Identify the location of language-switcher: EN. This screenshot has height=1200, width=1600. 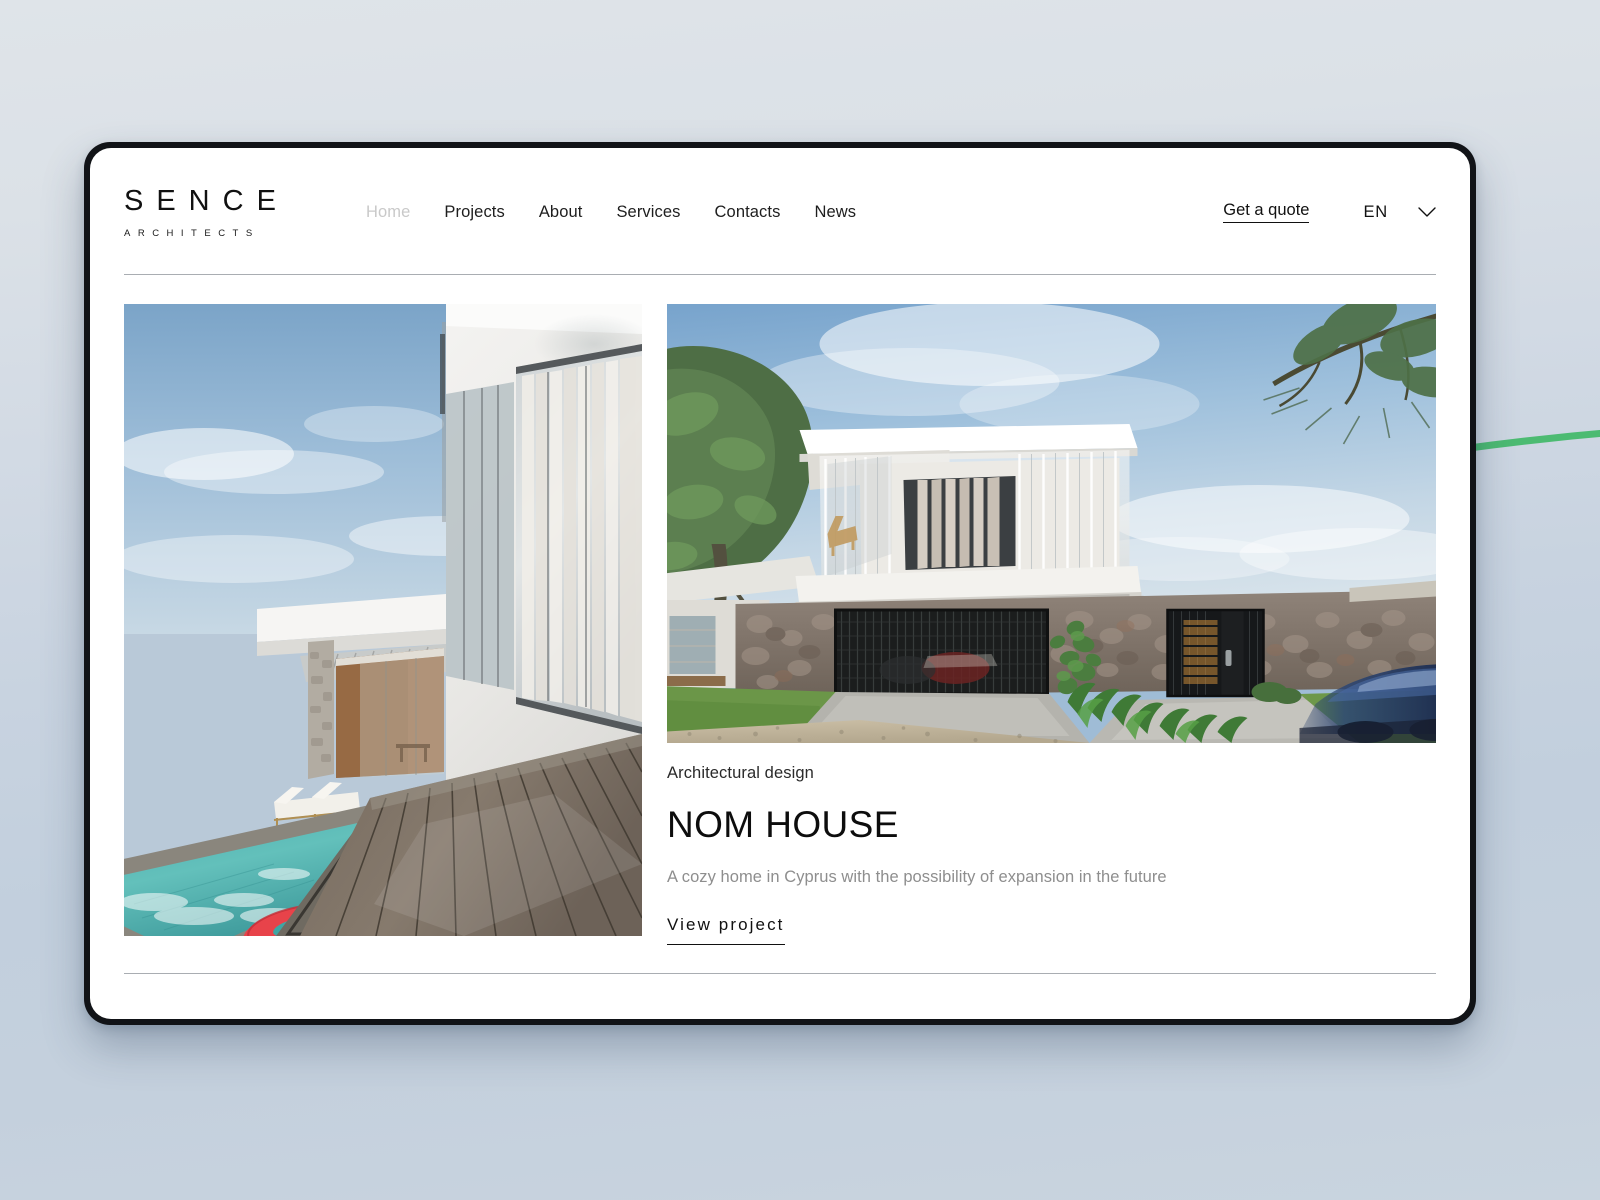
(1399, 212).